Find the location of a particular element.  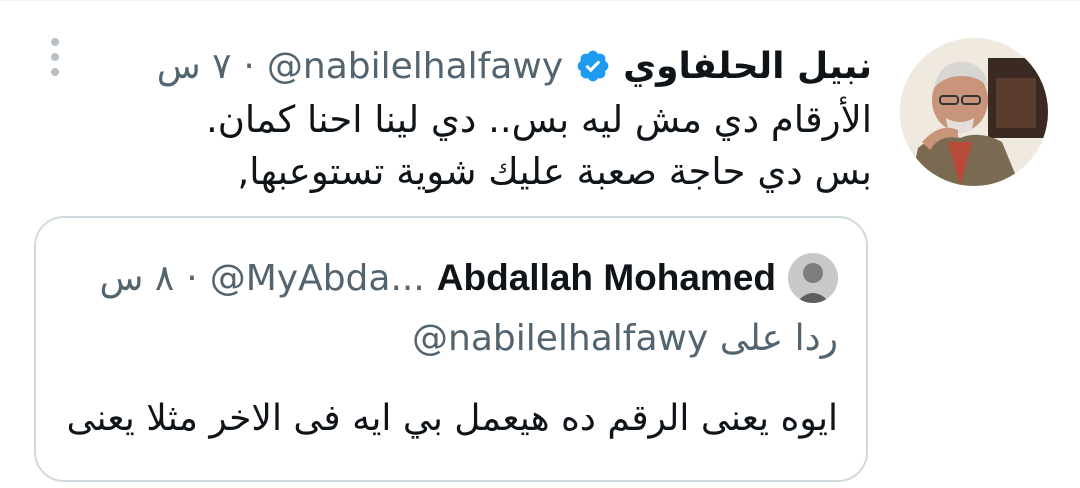

author-display-name: نبيل الحلفاوي is located at coordinates (747, 66).